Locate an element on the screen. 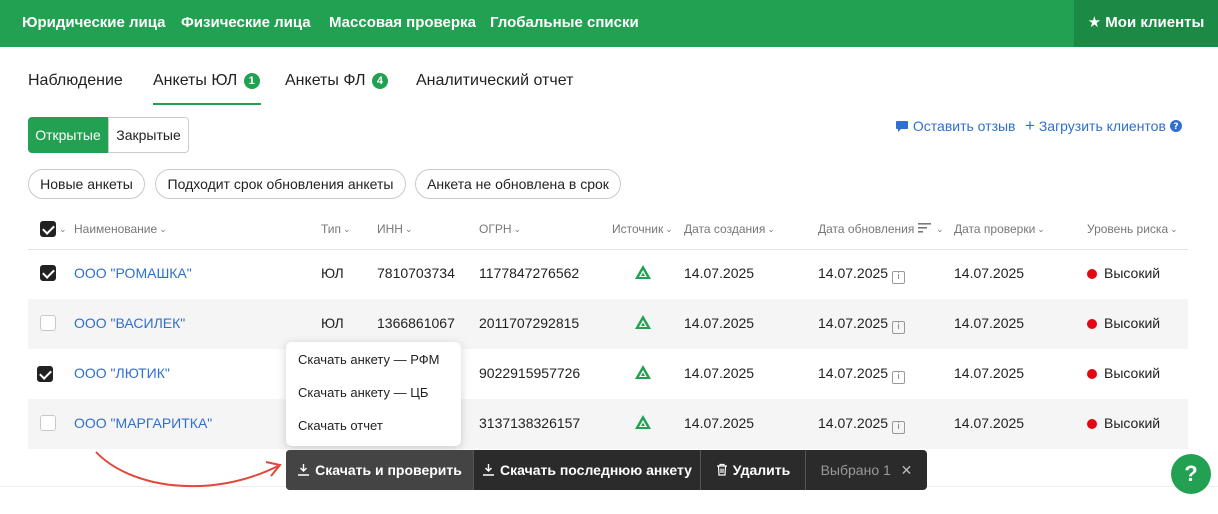  annotation-arrow is located at coordinates (188, 469).